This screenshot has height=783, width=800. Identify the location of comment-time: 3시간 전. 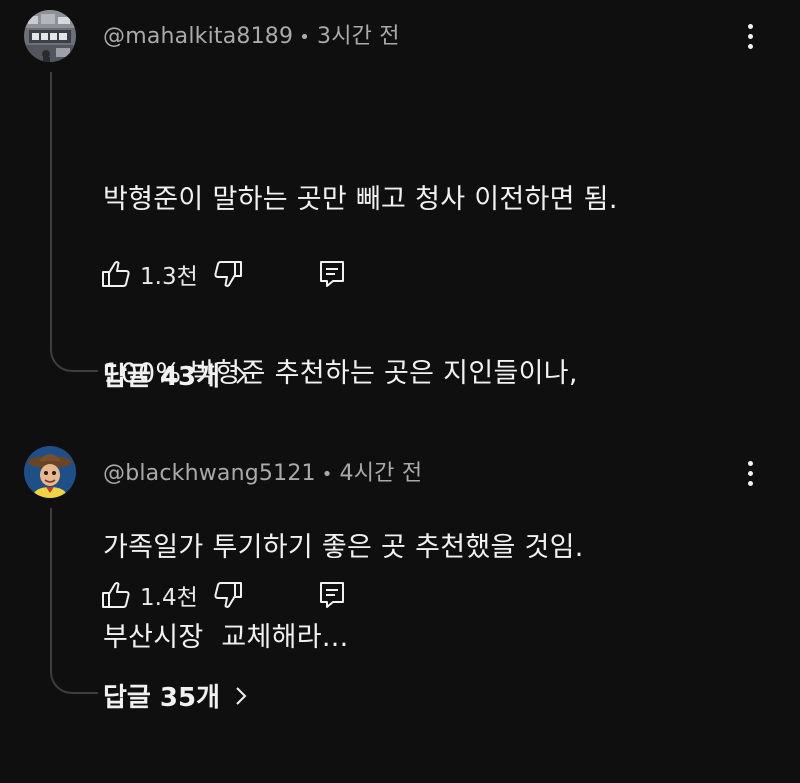
(358, 36).